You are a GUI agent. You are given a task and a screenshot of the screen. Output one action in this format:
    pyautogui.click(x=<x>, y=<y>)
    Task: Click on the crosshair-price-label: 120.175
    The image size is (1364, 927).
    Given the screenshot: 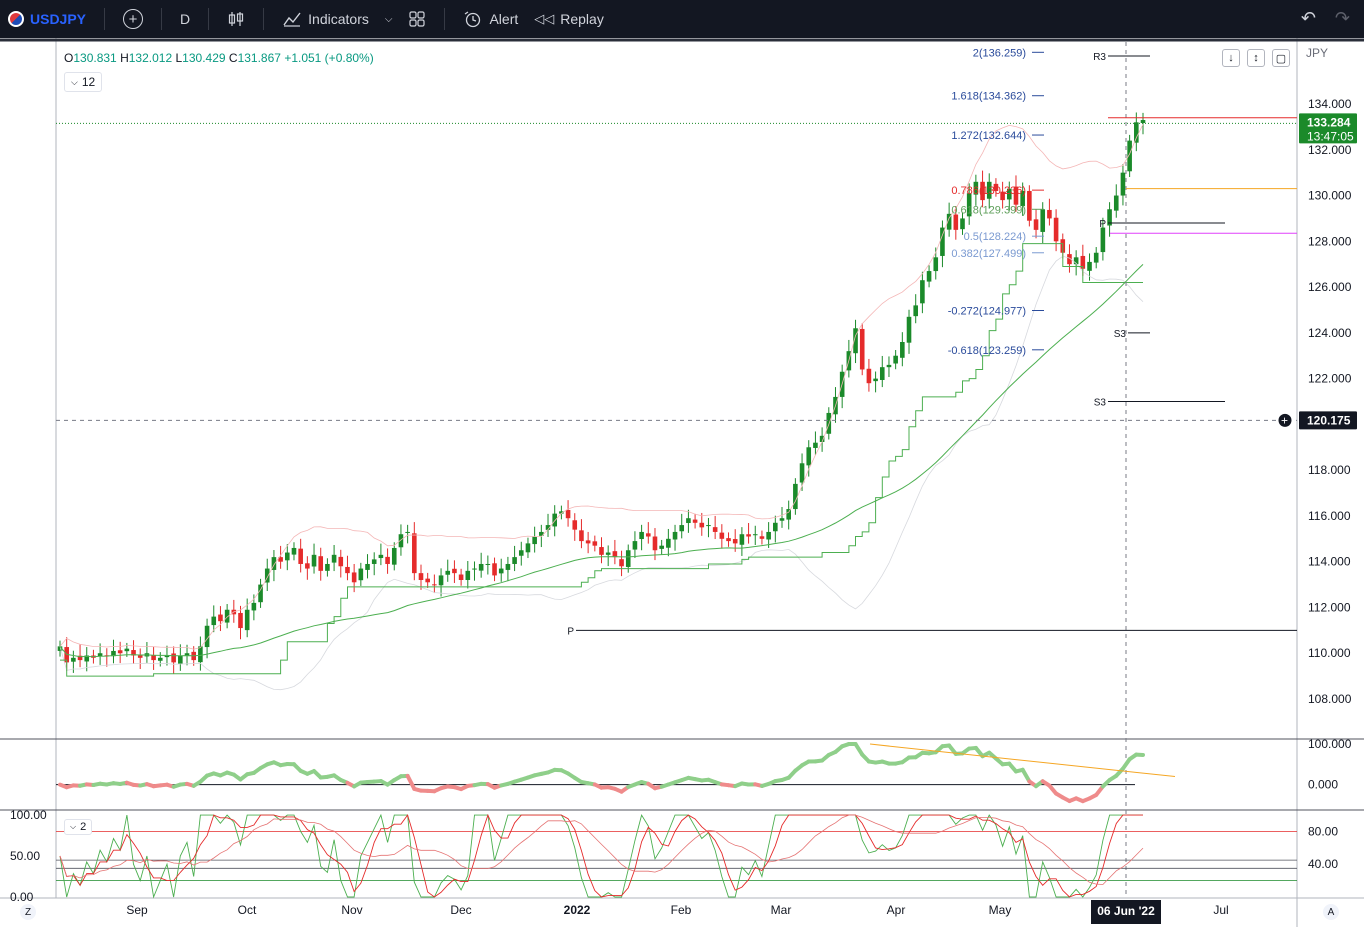 What is the action you would take?
    pyautogui.click(x=1329, y=420)
    